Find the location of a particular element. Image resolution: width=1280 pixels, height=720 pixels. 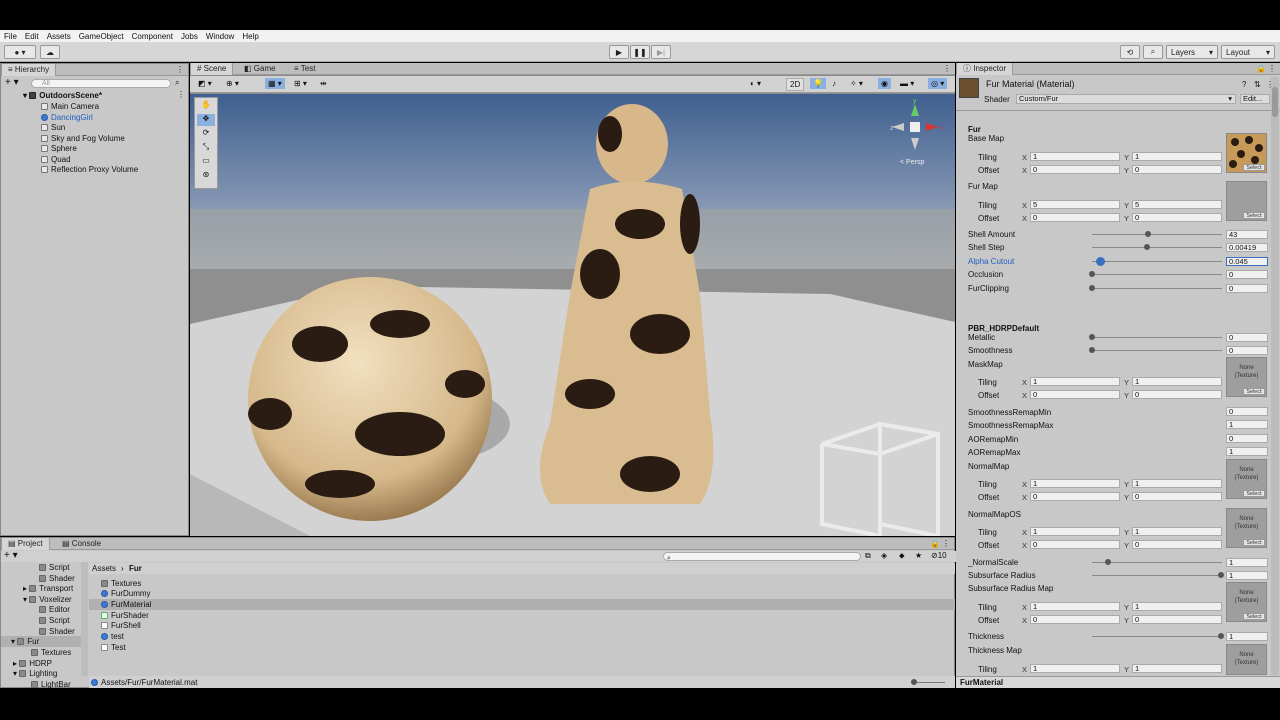

ssr-offset-x: 0 is located at coordinates (1075, 619).